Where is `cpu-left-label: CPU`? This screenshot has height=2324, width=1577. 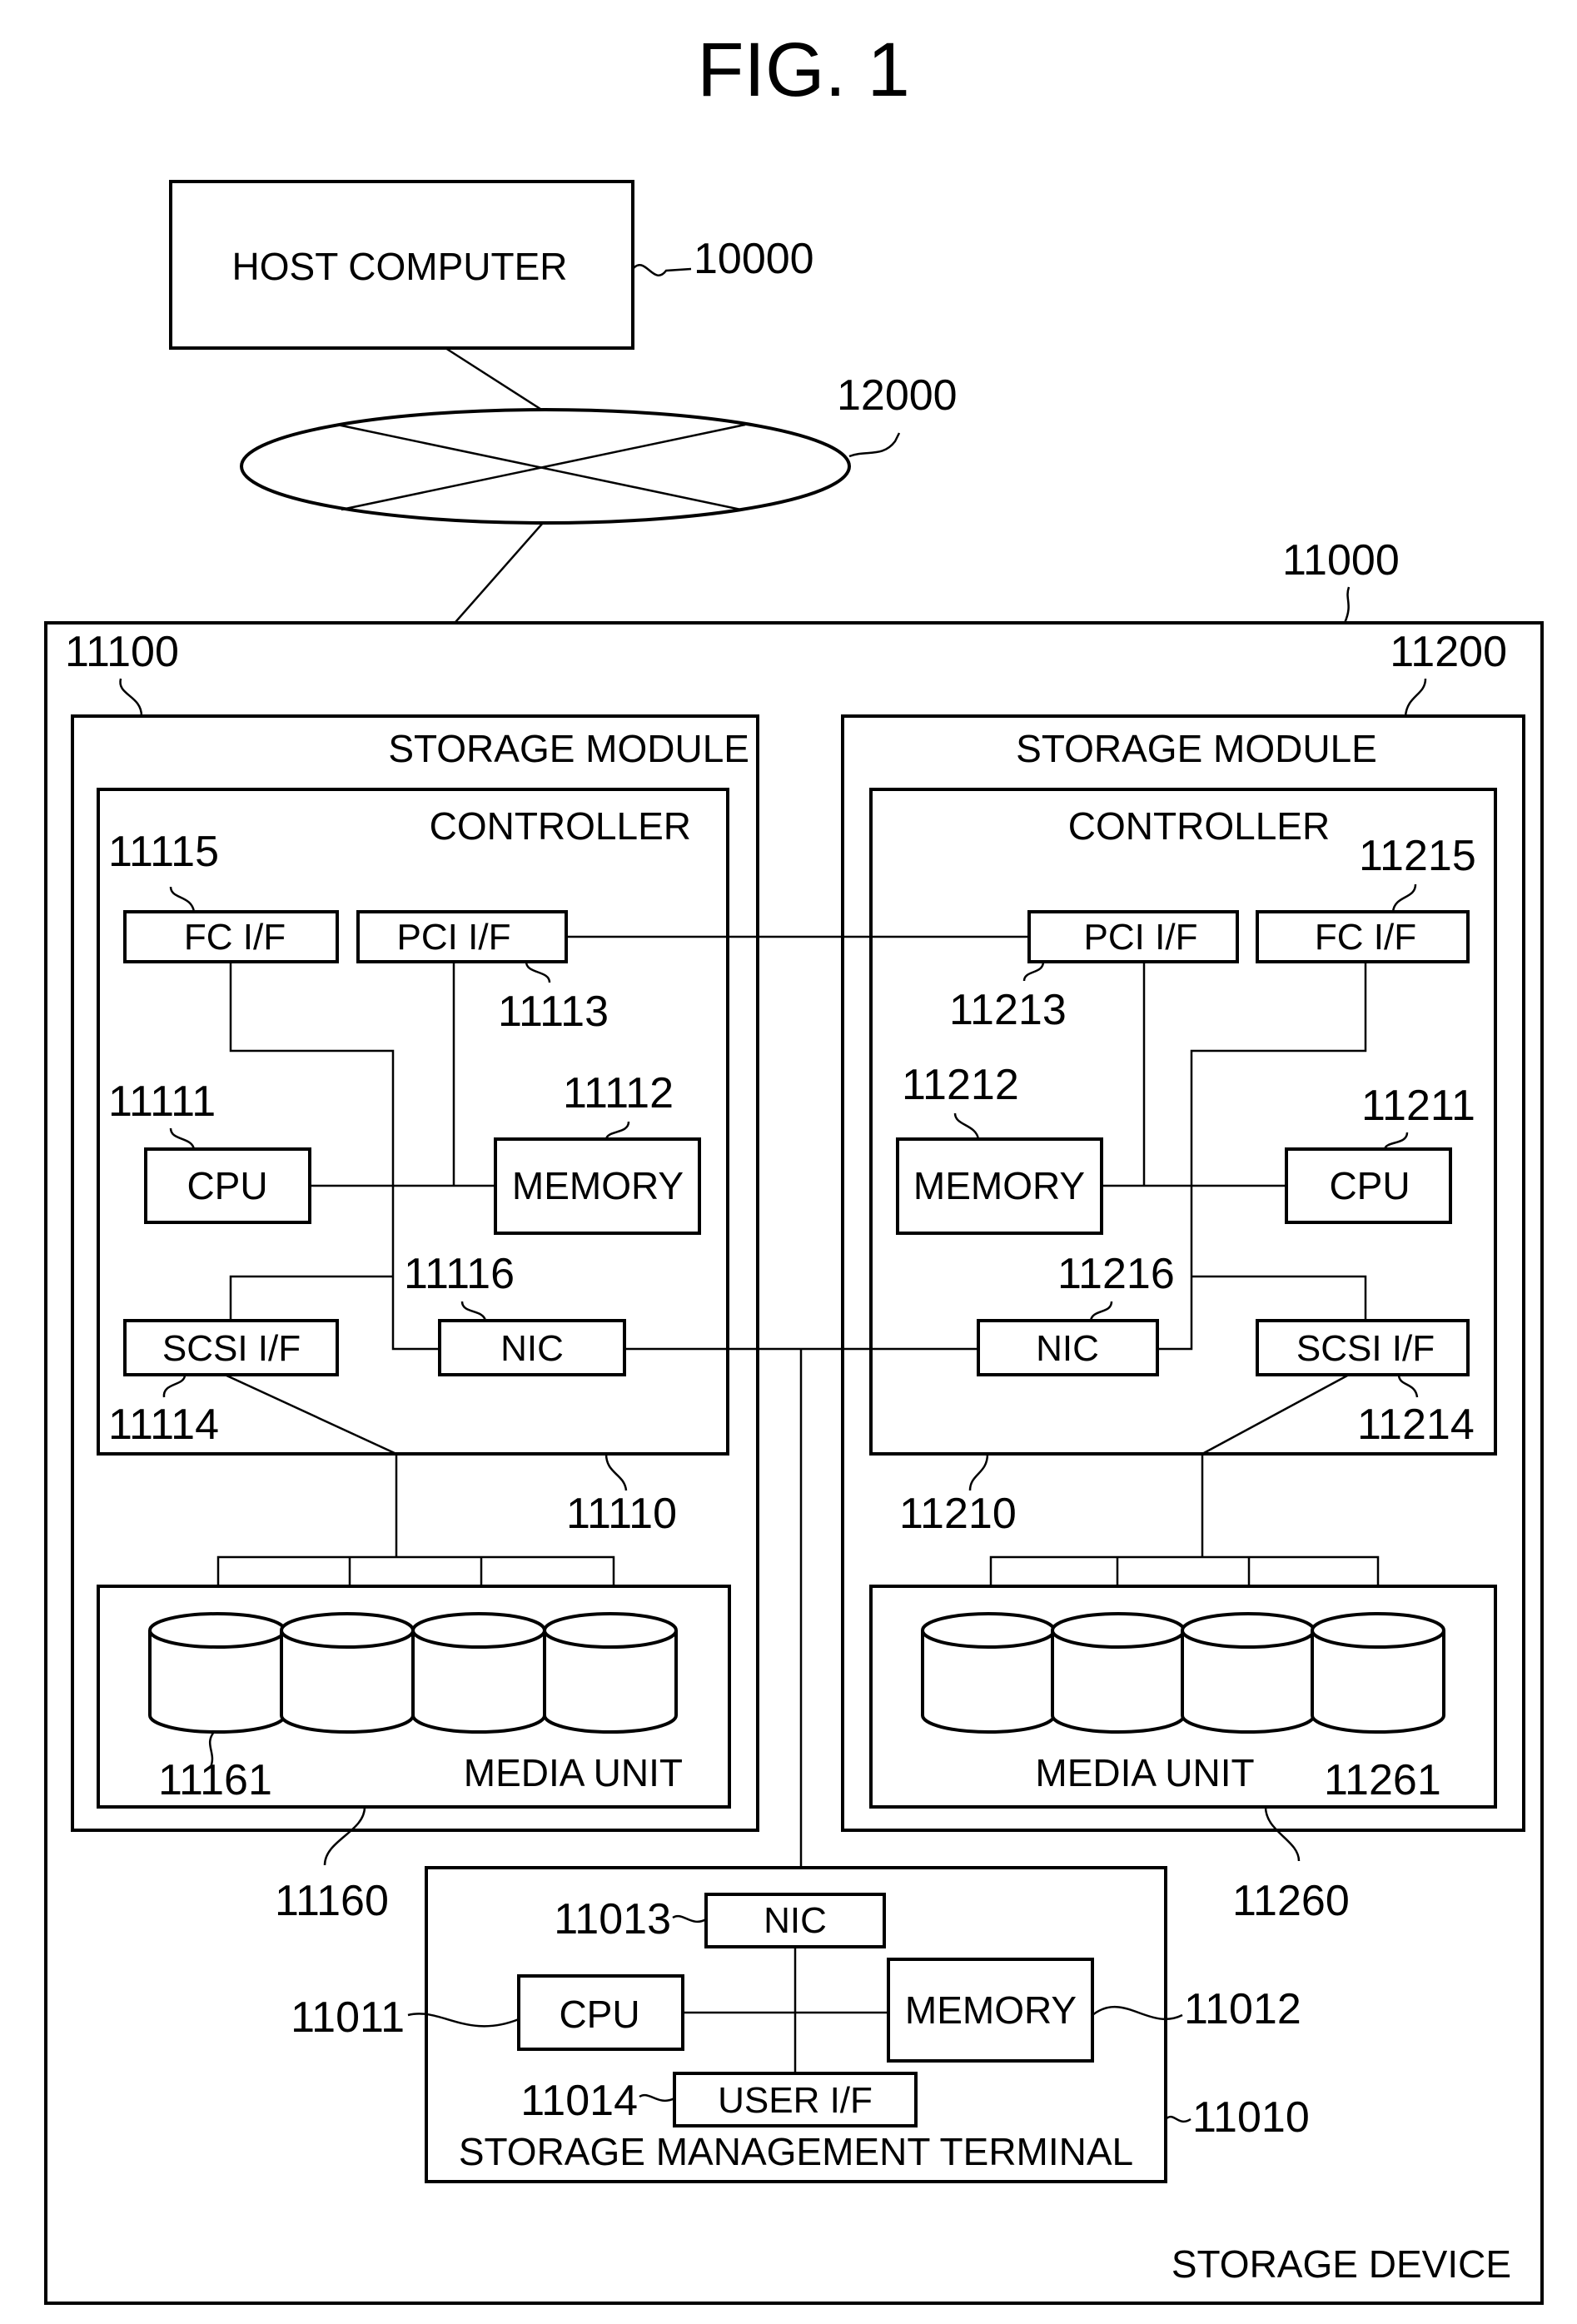
cpu-left-label: CPU is located at coordinates (227, 1185).